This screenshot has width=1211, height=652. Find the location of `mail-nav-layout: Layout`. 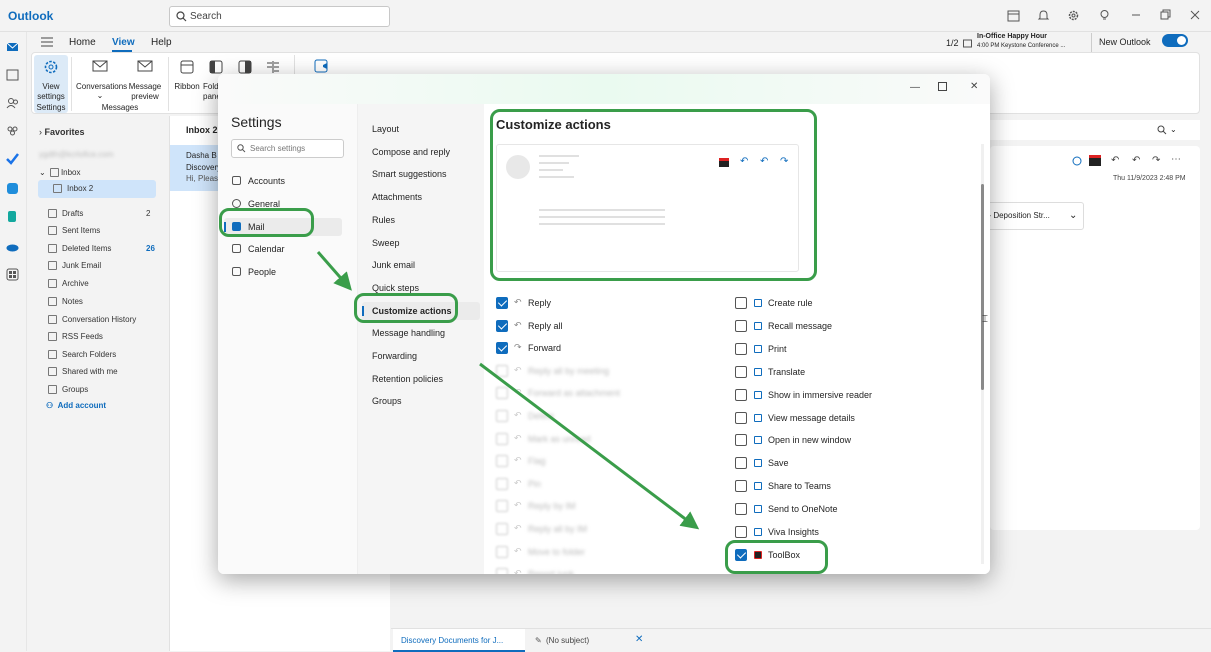

mail-nav-layout: Layout is located at coordinates (421, 129).